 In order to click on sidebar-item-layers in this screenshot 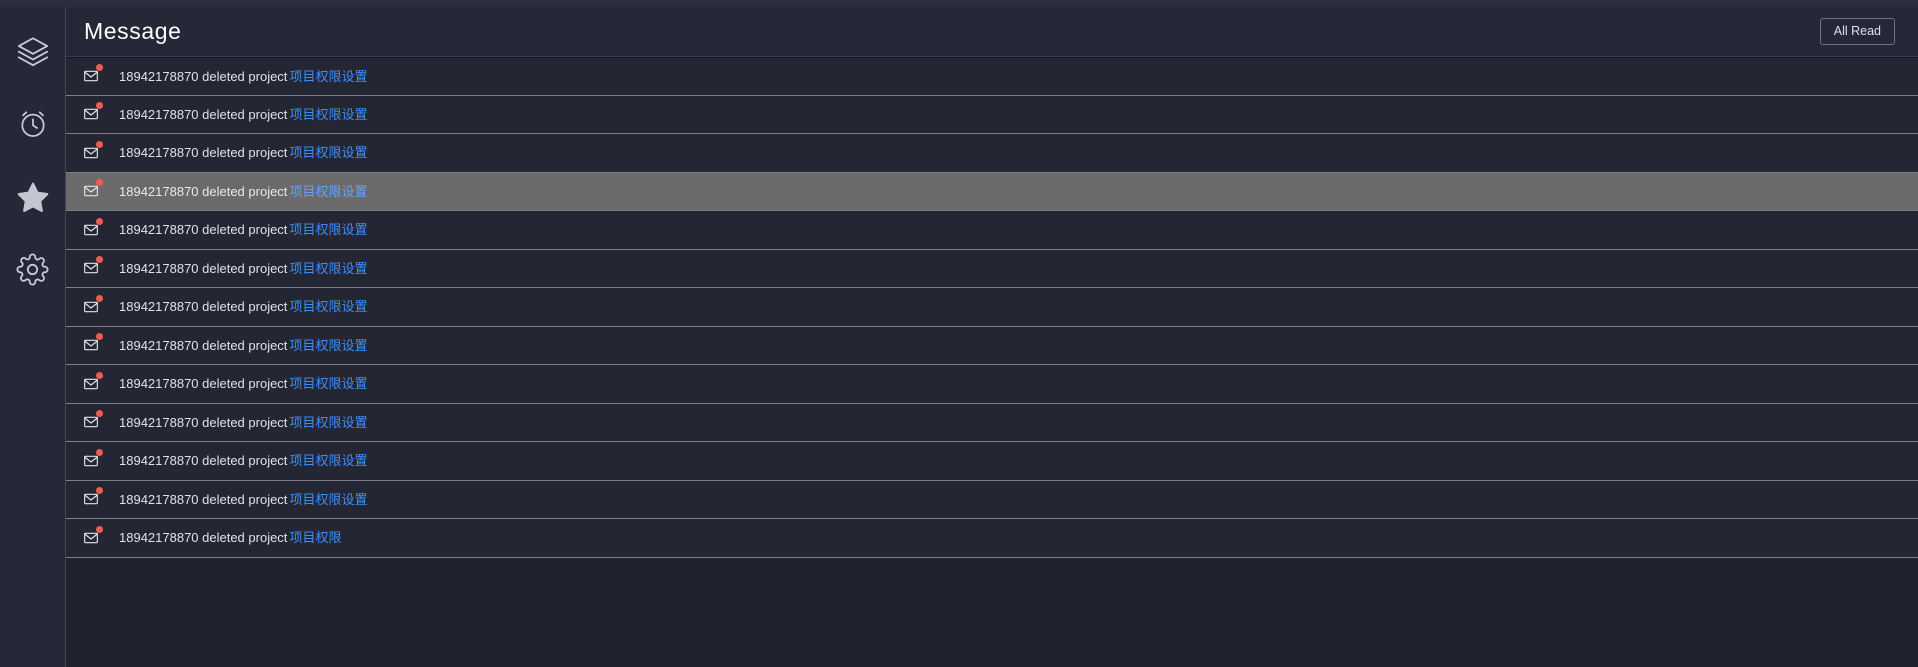, I will do `click(32, 50)`.